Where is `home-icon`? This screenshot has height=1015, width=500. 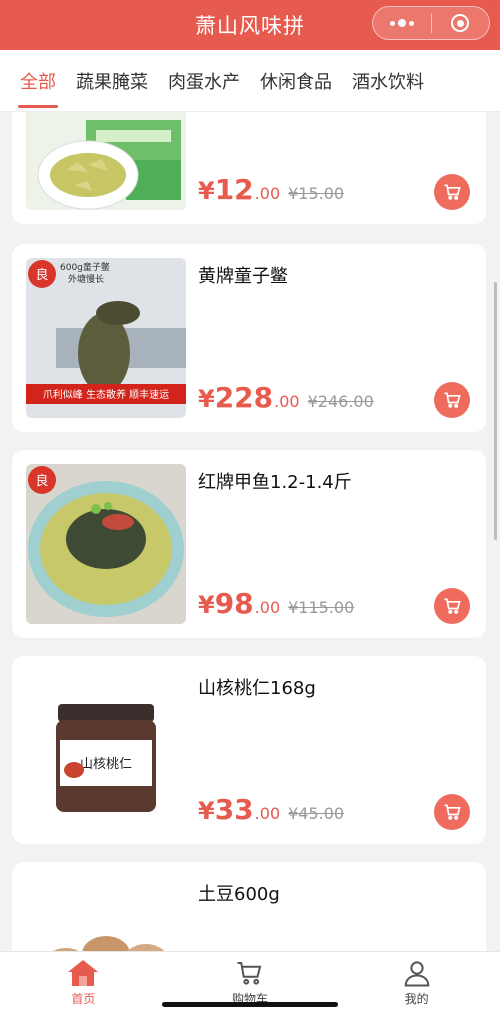 home-icon is located at coordinates (83, 973).